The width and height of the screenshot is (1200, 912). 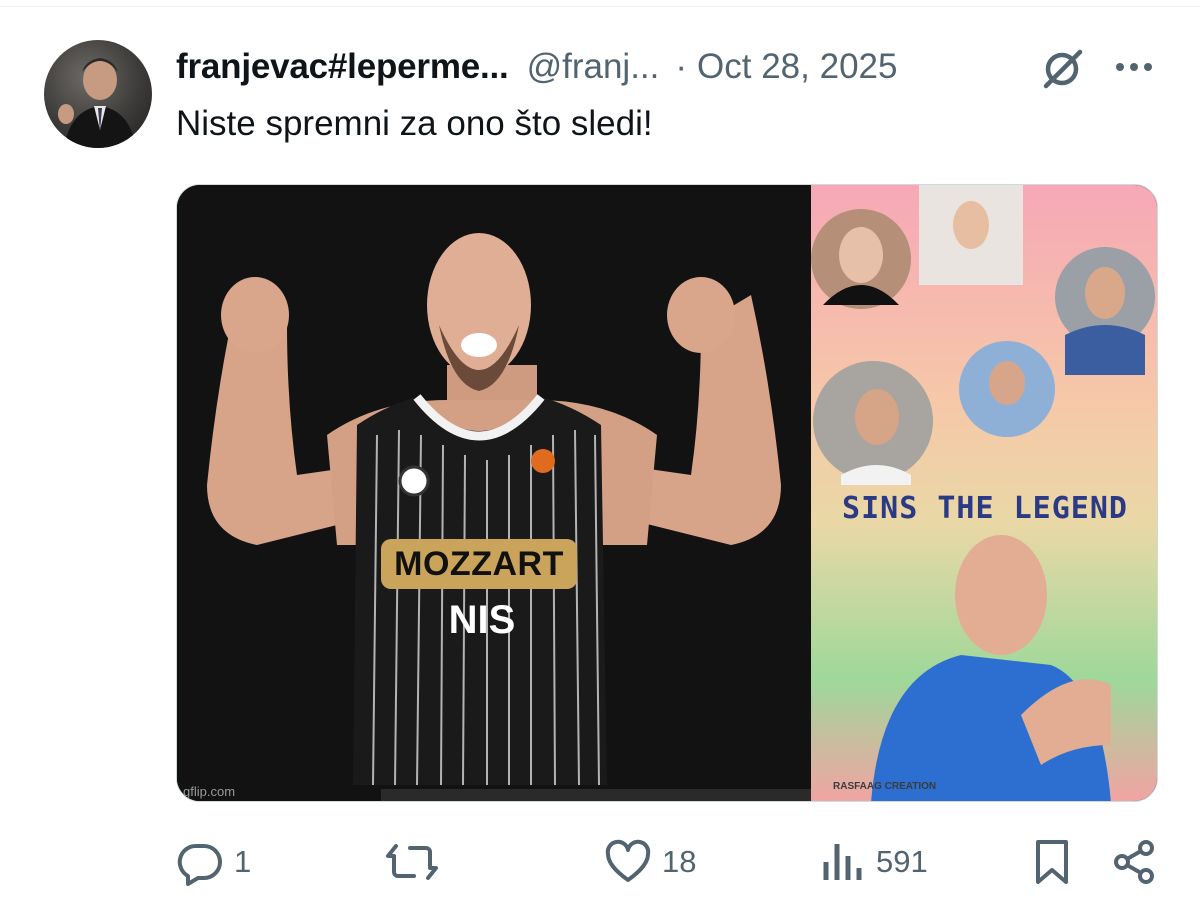 What do you see at coordinates (600, 862) in the screenshot?
I see `action-bar: 1 18 591` at bounding box center [600, 862].